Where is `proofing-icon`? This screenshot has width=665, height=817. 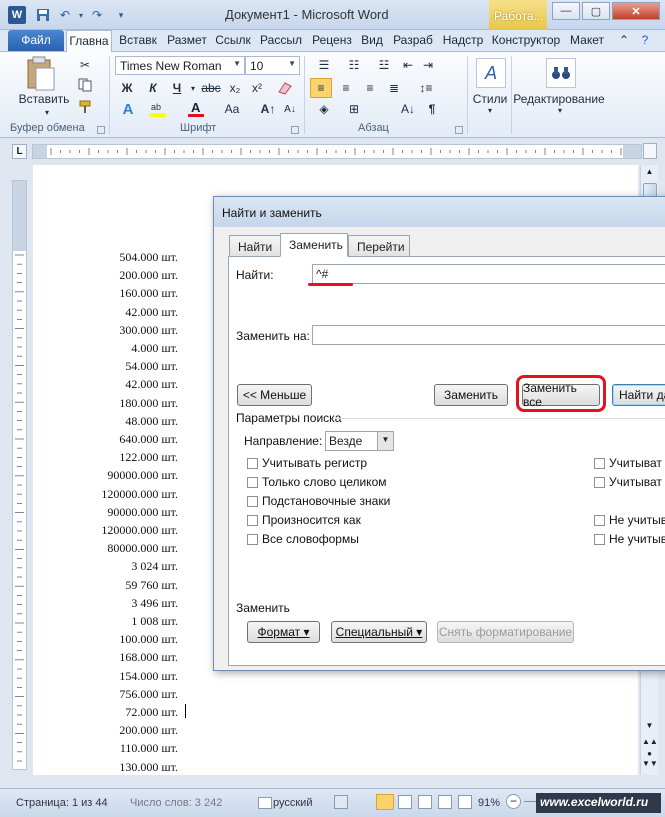 proofing-icon is located at coordinates (265, 803).